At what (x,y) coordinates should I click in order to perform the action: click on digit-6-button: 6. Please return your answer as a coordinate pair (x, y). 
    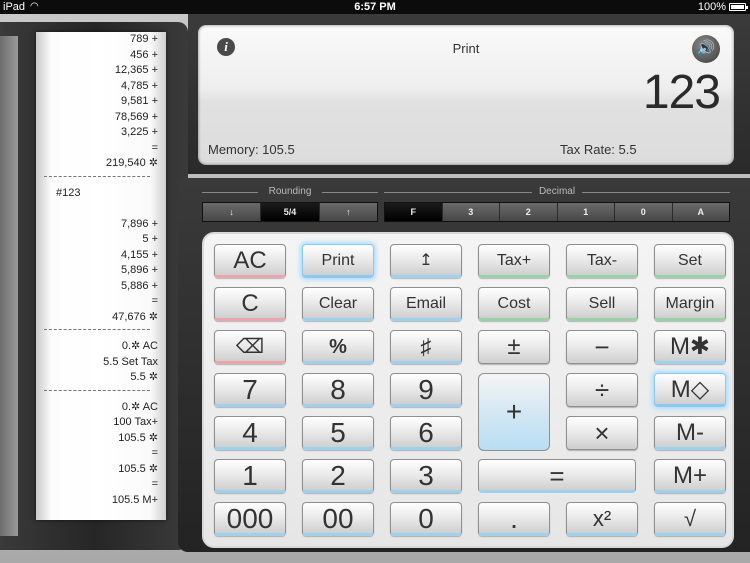
    Looking at the image, I should click on (426, 433).